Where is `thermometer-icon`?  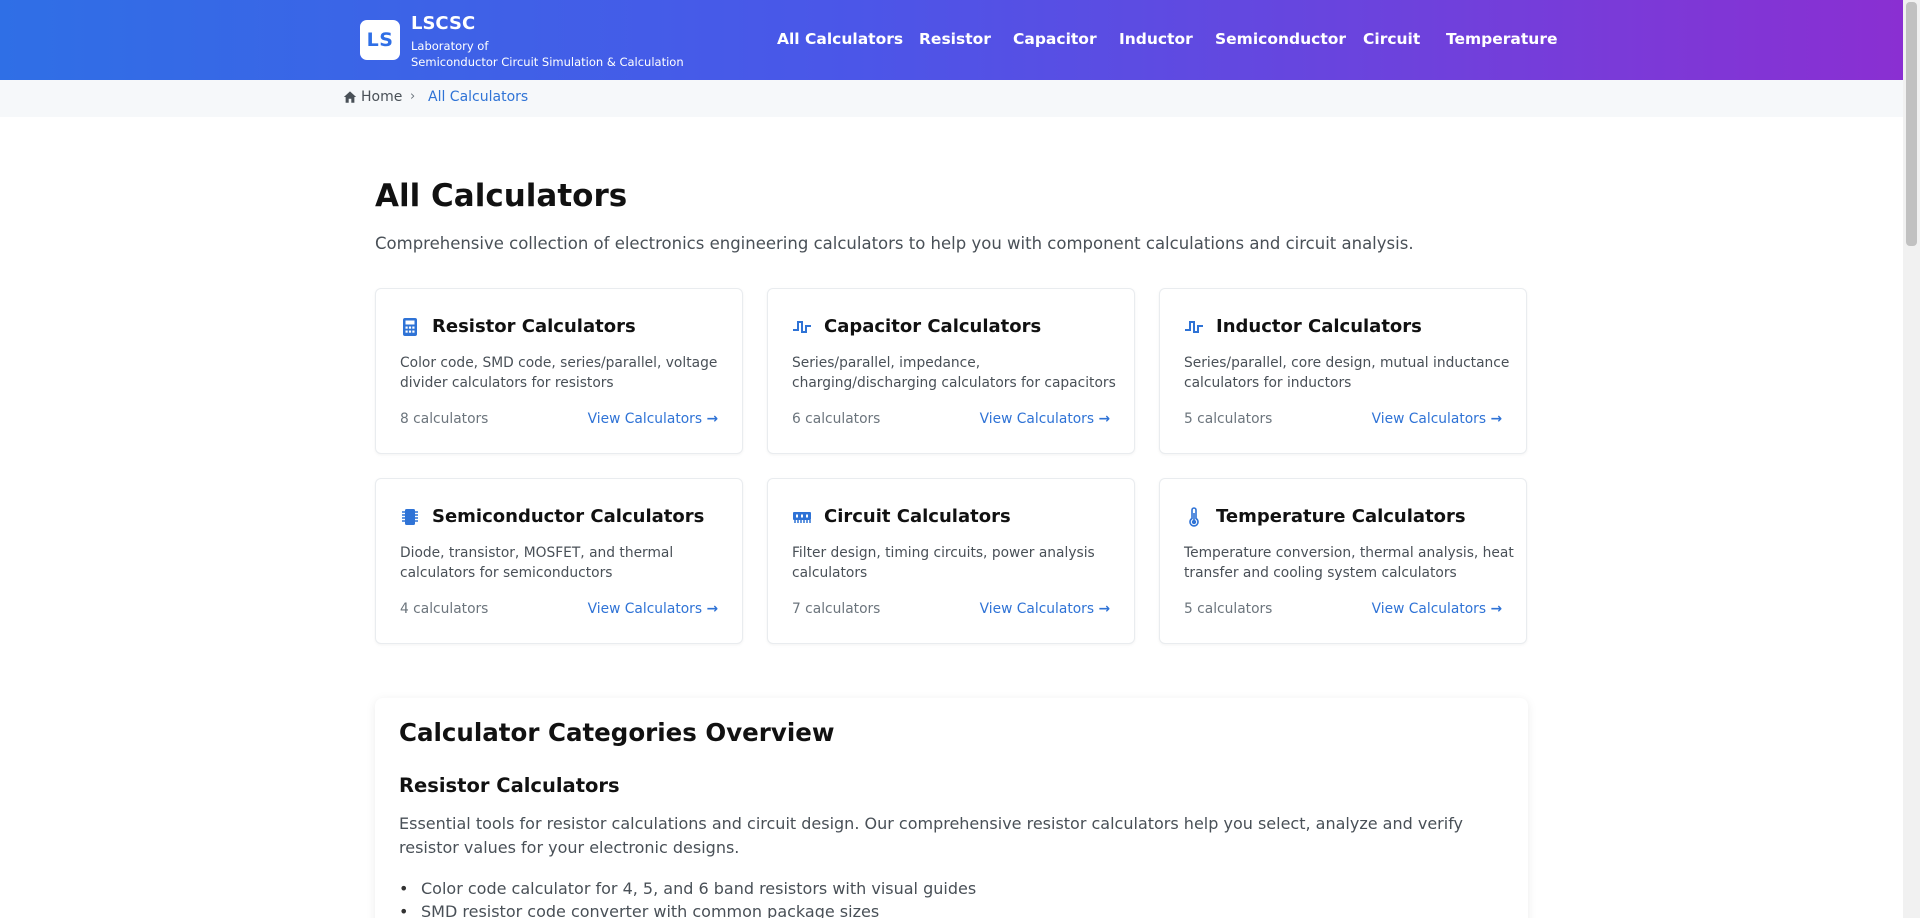
thermometer-icon is located at coordinates (1194, 517).